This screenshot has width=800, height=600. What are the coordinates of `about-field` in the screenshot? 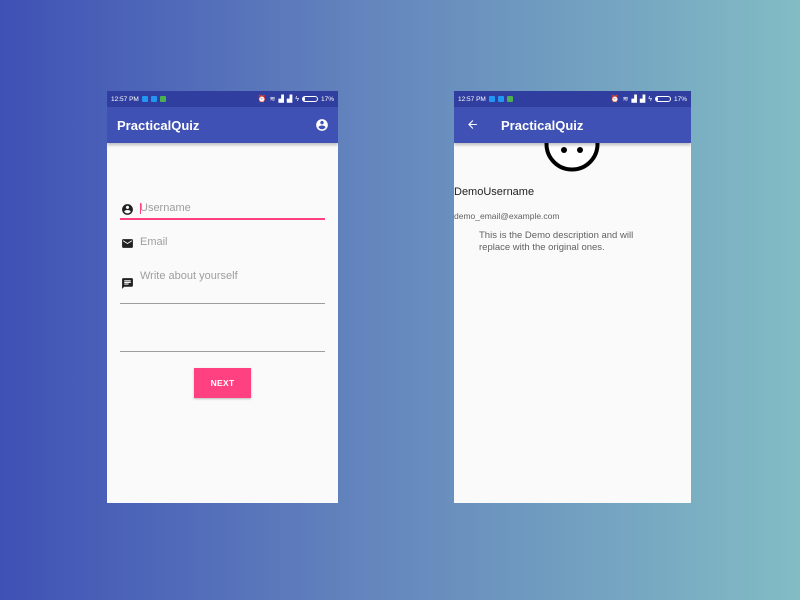 It's located at (222, 280).